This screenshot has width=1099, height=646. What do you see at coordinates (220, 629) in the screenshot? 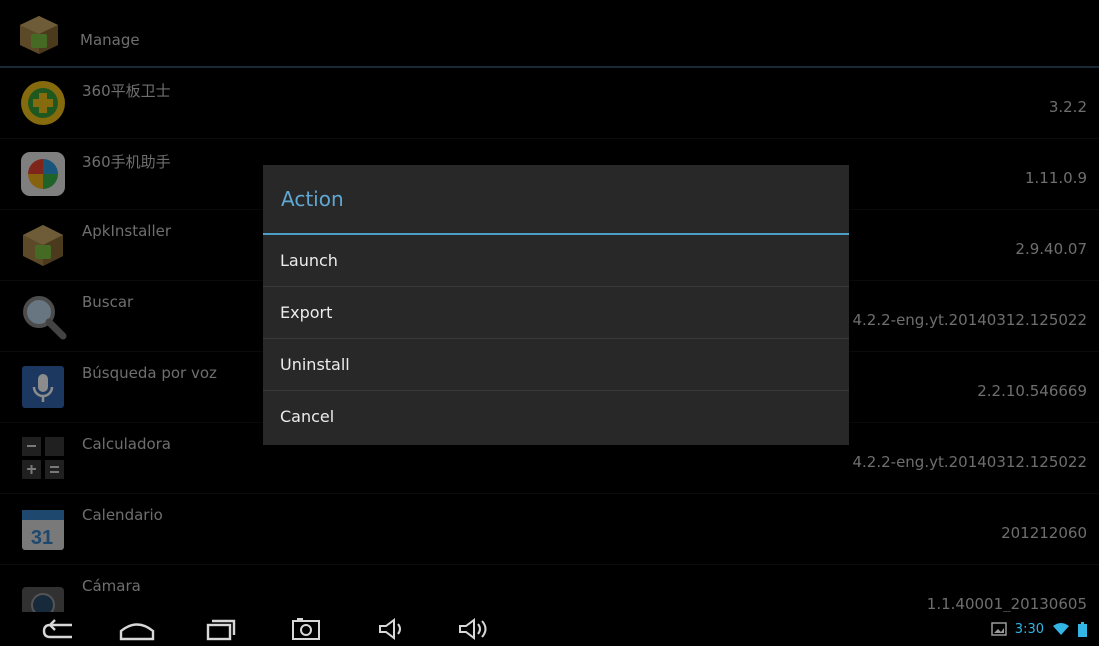
I see `recent-apps-icon` at bounding box center [220, 629].